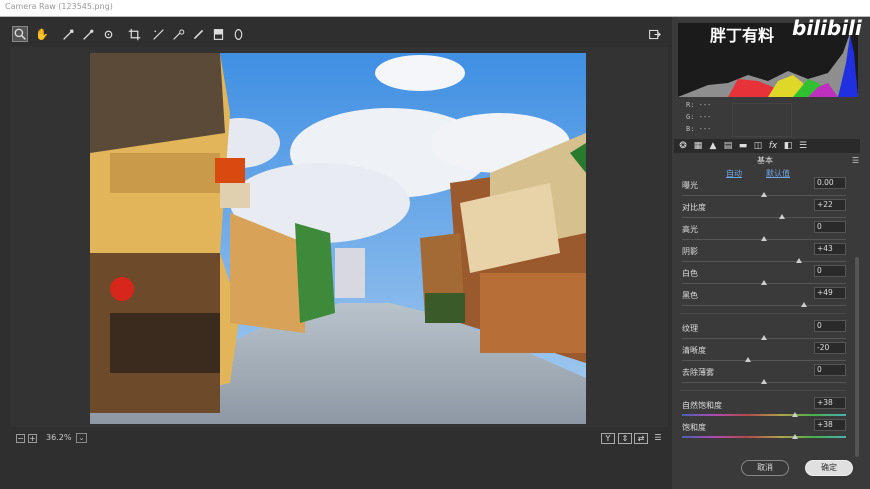 The height and width of the screenshot is (489, 870). What do you see at coordinates (32, 438) in the screenshot?
I see `zoom-in-button: +` at bounding box center [32, 438].